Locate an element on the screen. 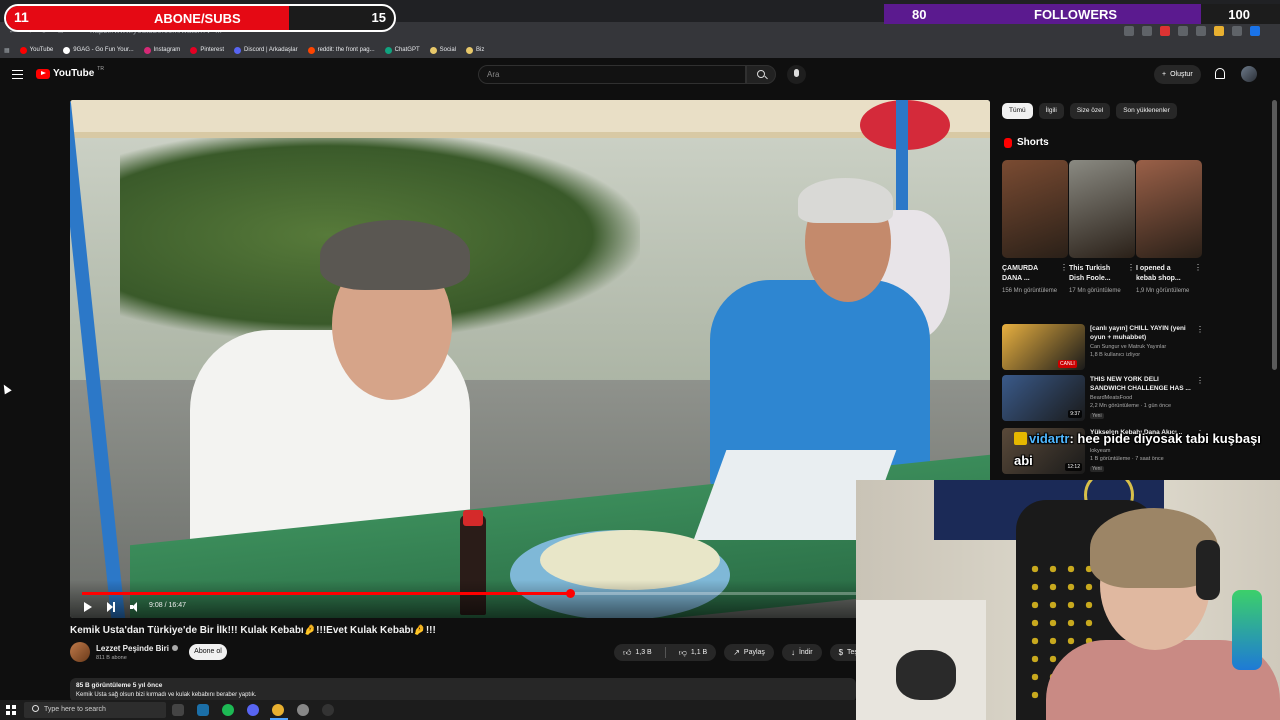 The image size is (1280, 720). bookmark-item: Instagram is located at coordinates (161, 50).